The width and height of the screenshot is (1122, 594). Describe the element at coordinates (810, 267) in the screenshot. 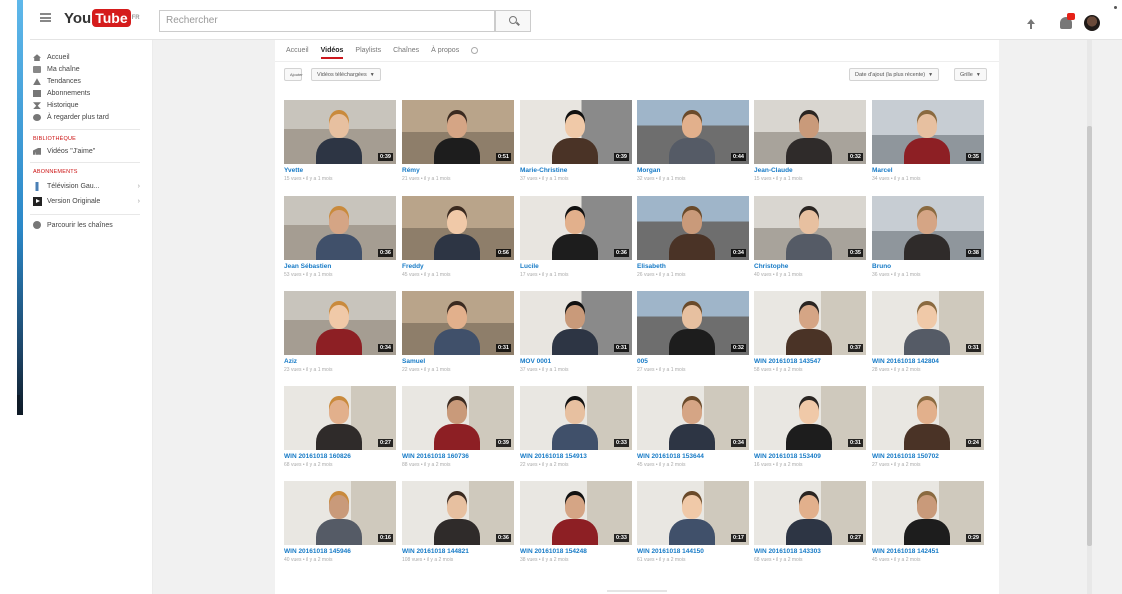

I see `video-title: Christophe` at that location.